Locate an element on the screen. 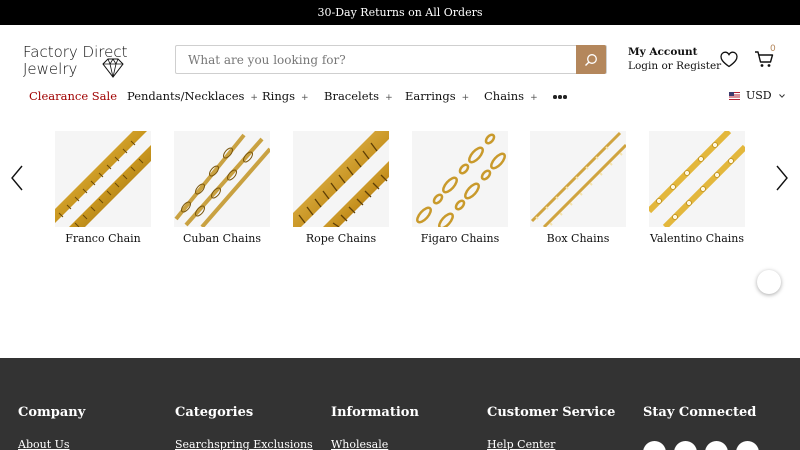  carousel-item-label: Cuban Chains is located at coordinates (222, 238).